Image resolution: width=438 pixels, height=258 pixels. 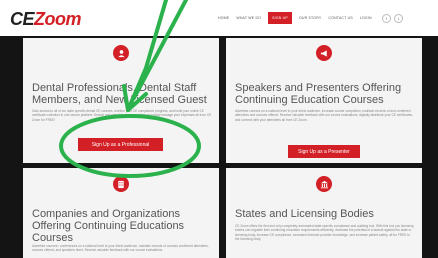 What do you see at coordinates (304, 214) in the screenshot?
I see `card-title: States and Licensing Bodies` at bounding box center [304, 214].